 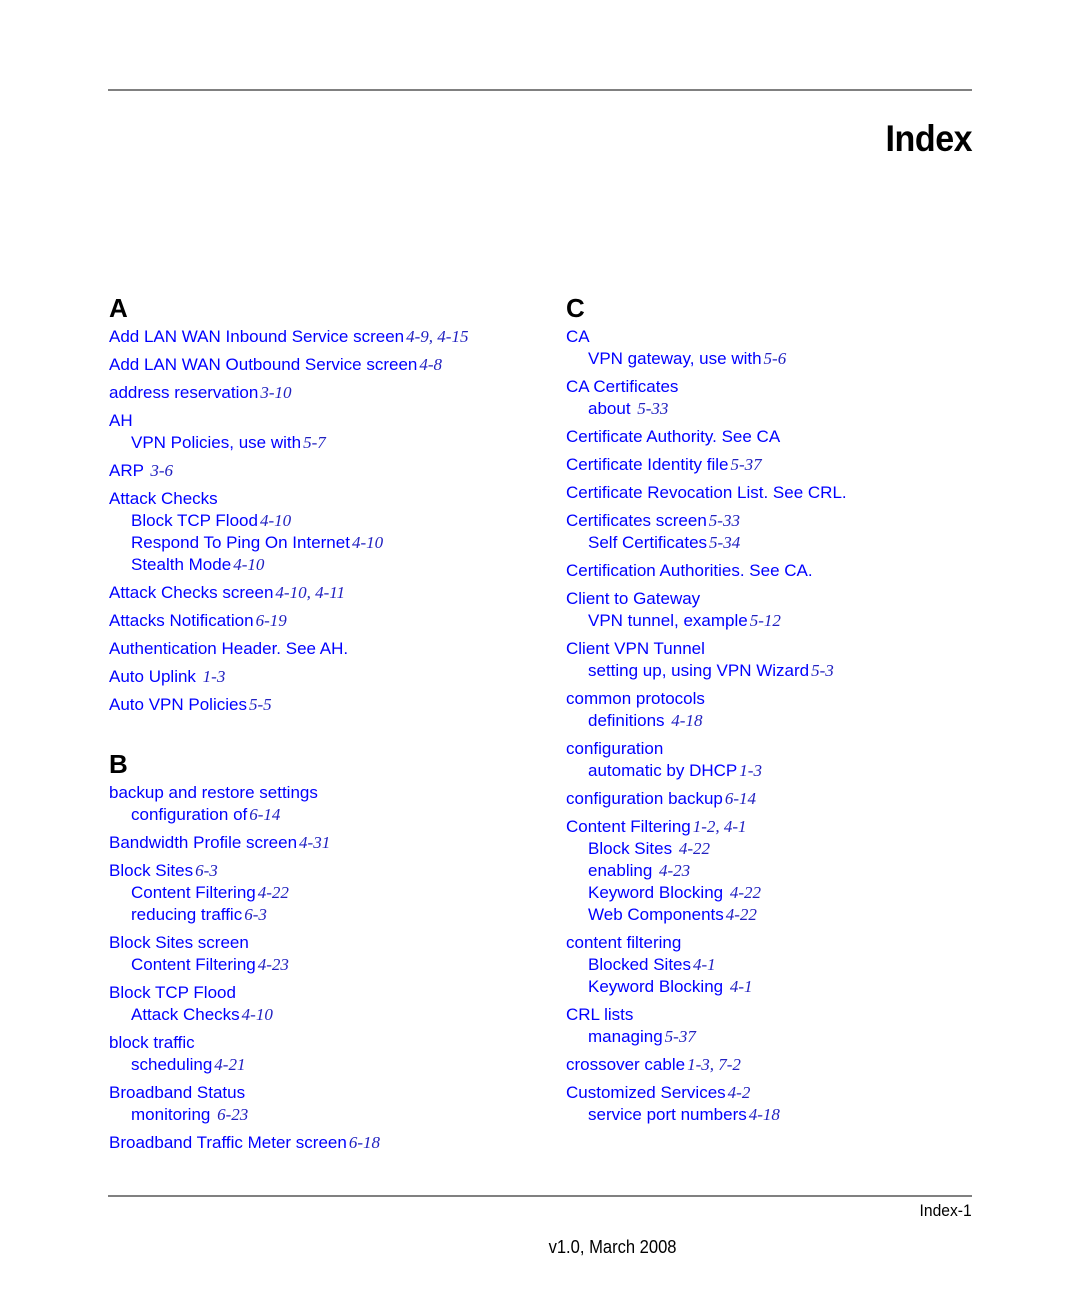 I want to click on term-text: Attacks Notification, so click(x=181, y=620).